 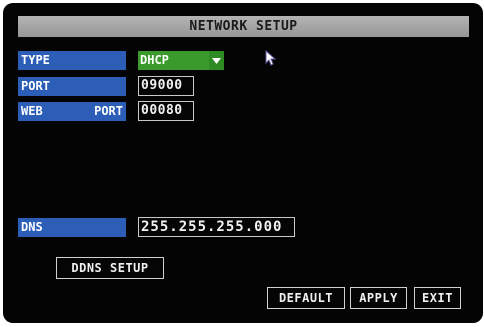 What do you see at coordinates (110, 268) in the screenshot?
I see `ddns-setup-button: DDNS SETUP` at bounding box center [110, 268].